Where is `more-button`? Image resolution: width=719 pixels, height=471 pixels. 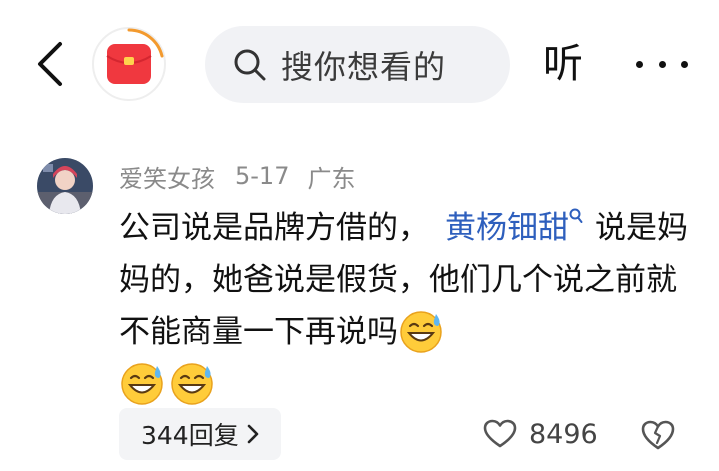 more-button is located at coordinates (662, 64).